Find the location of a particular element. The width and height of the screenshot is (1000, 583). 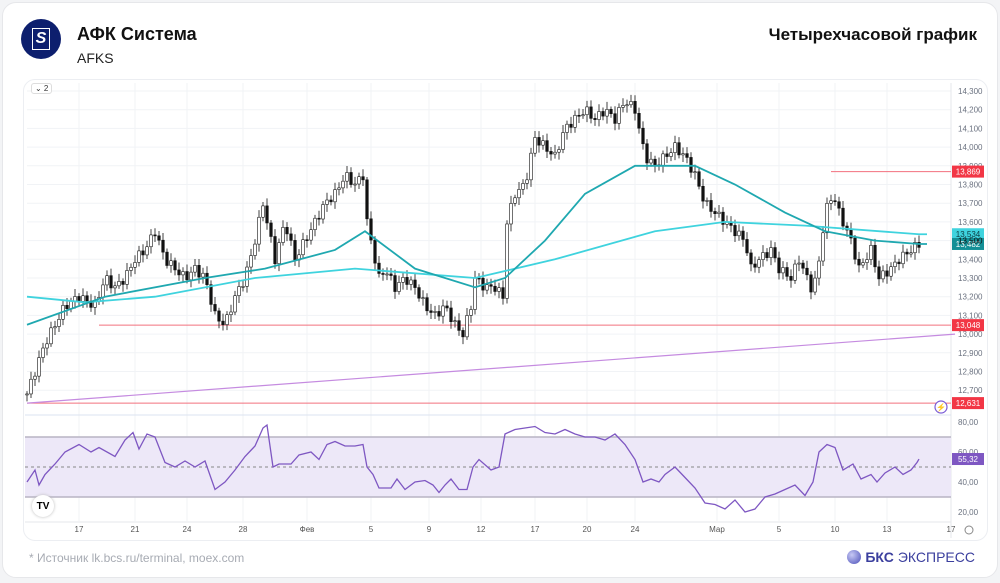

tradingview-logo-icon: TV is located at coordinates (43, 506).